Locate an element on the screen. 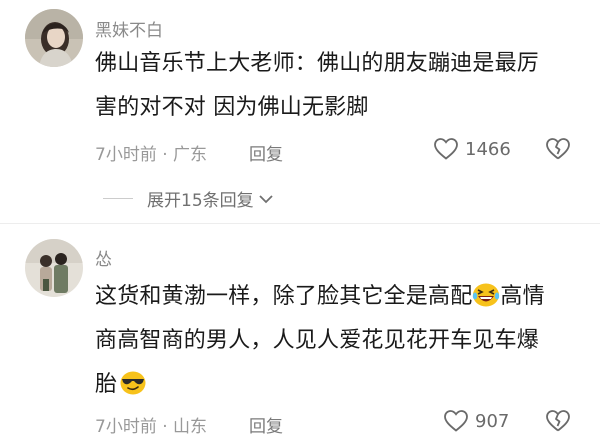  expand-rule is located at coordinates (118, 198).